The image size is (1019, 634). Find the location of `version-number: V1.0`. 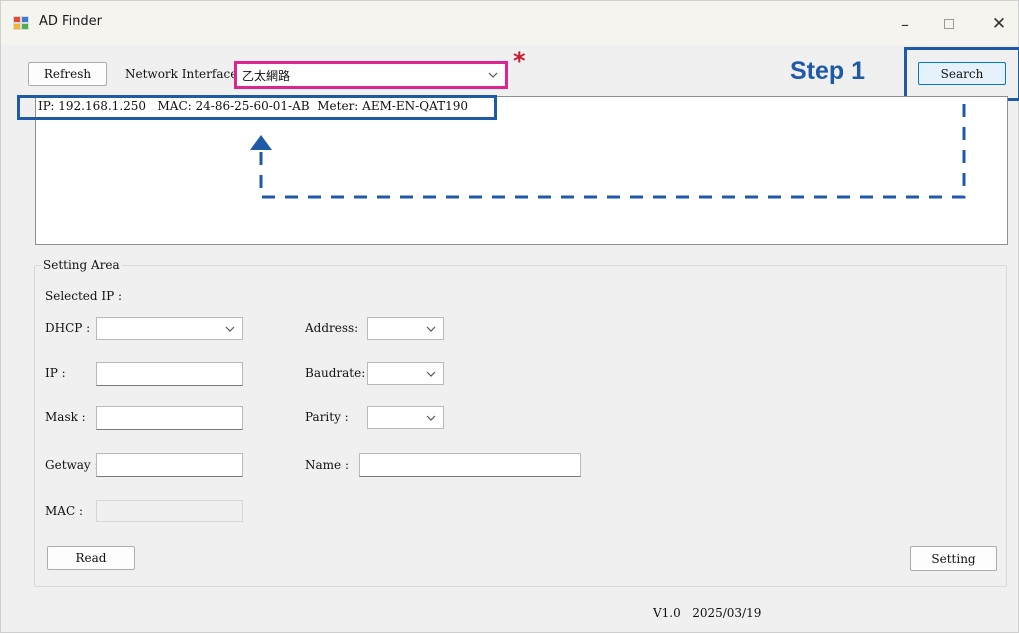

version-number: V1.0 is located at coordinates (667, 613).